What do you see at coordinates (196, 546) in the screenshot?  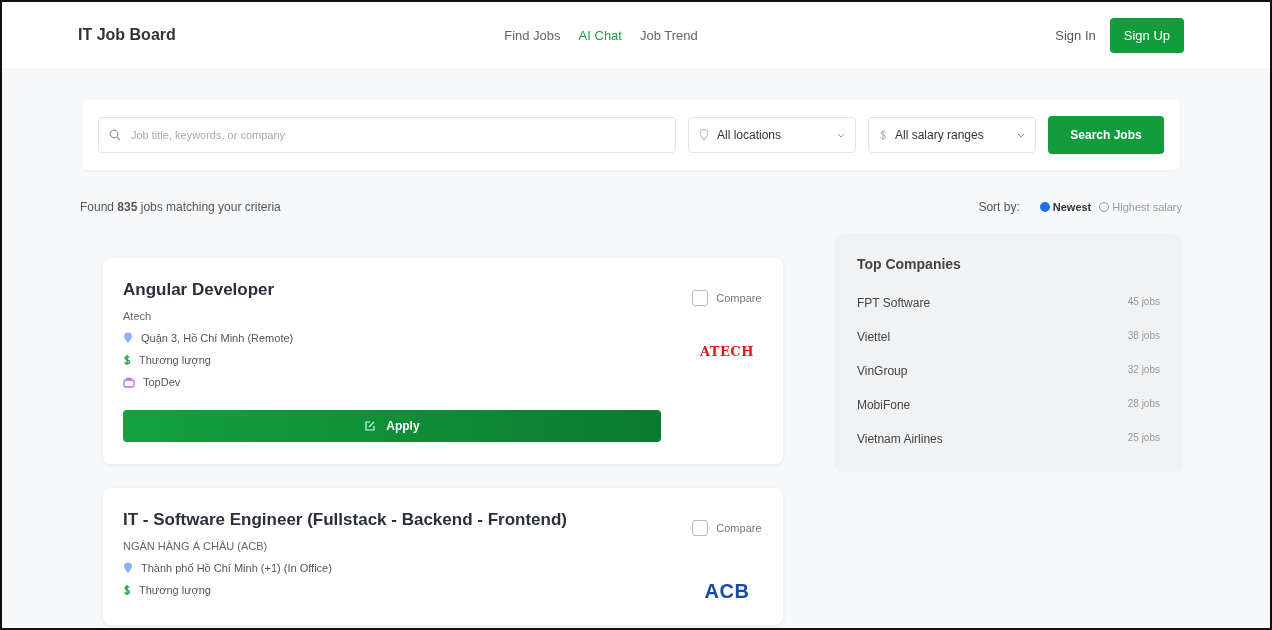 I see `company-name: NGÂN HÀNG Á CHÂU (ACB)` at bounding box center [196, 546].